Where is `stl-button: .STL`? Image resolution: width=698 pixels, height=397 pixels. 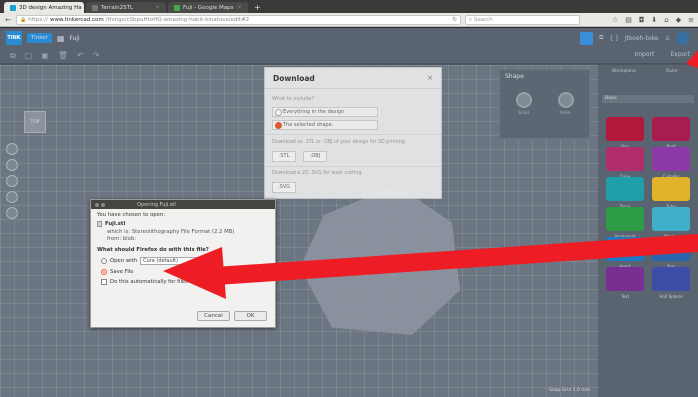
stl-button: .STL is located at coordinates (284, 156).